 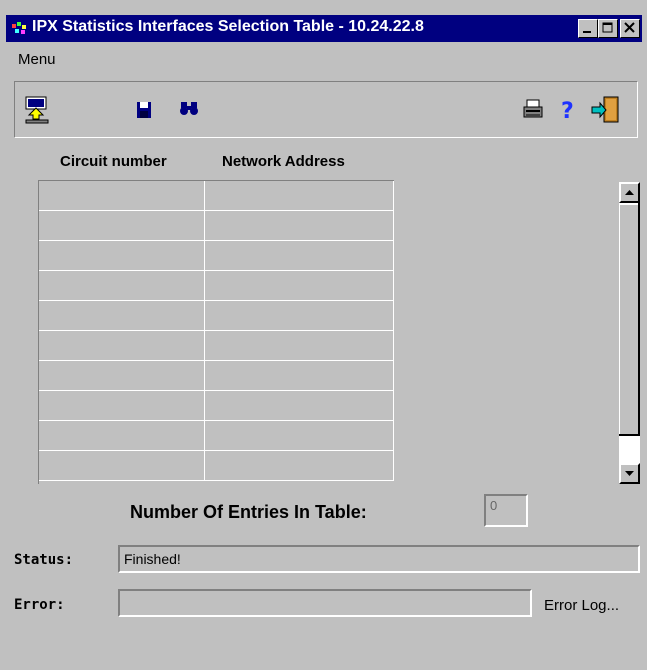 I want to click on close-icon, so click(x=629, y=27).